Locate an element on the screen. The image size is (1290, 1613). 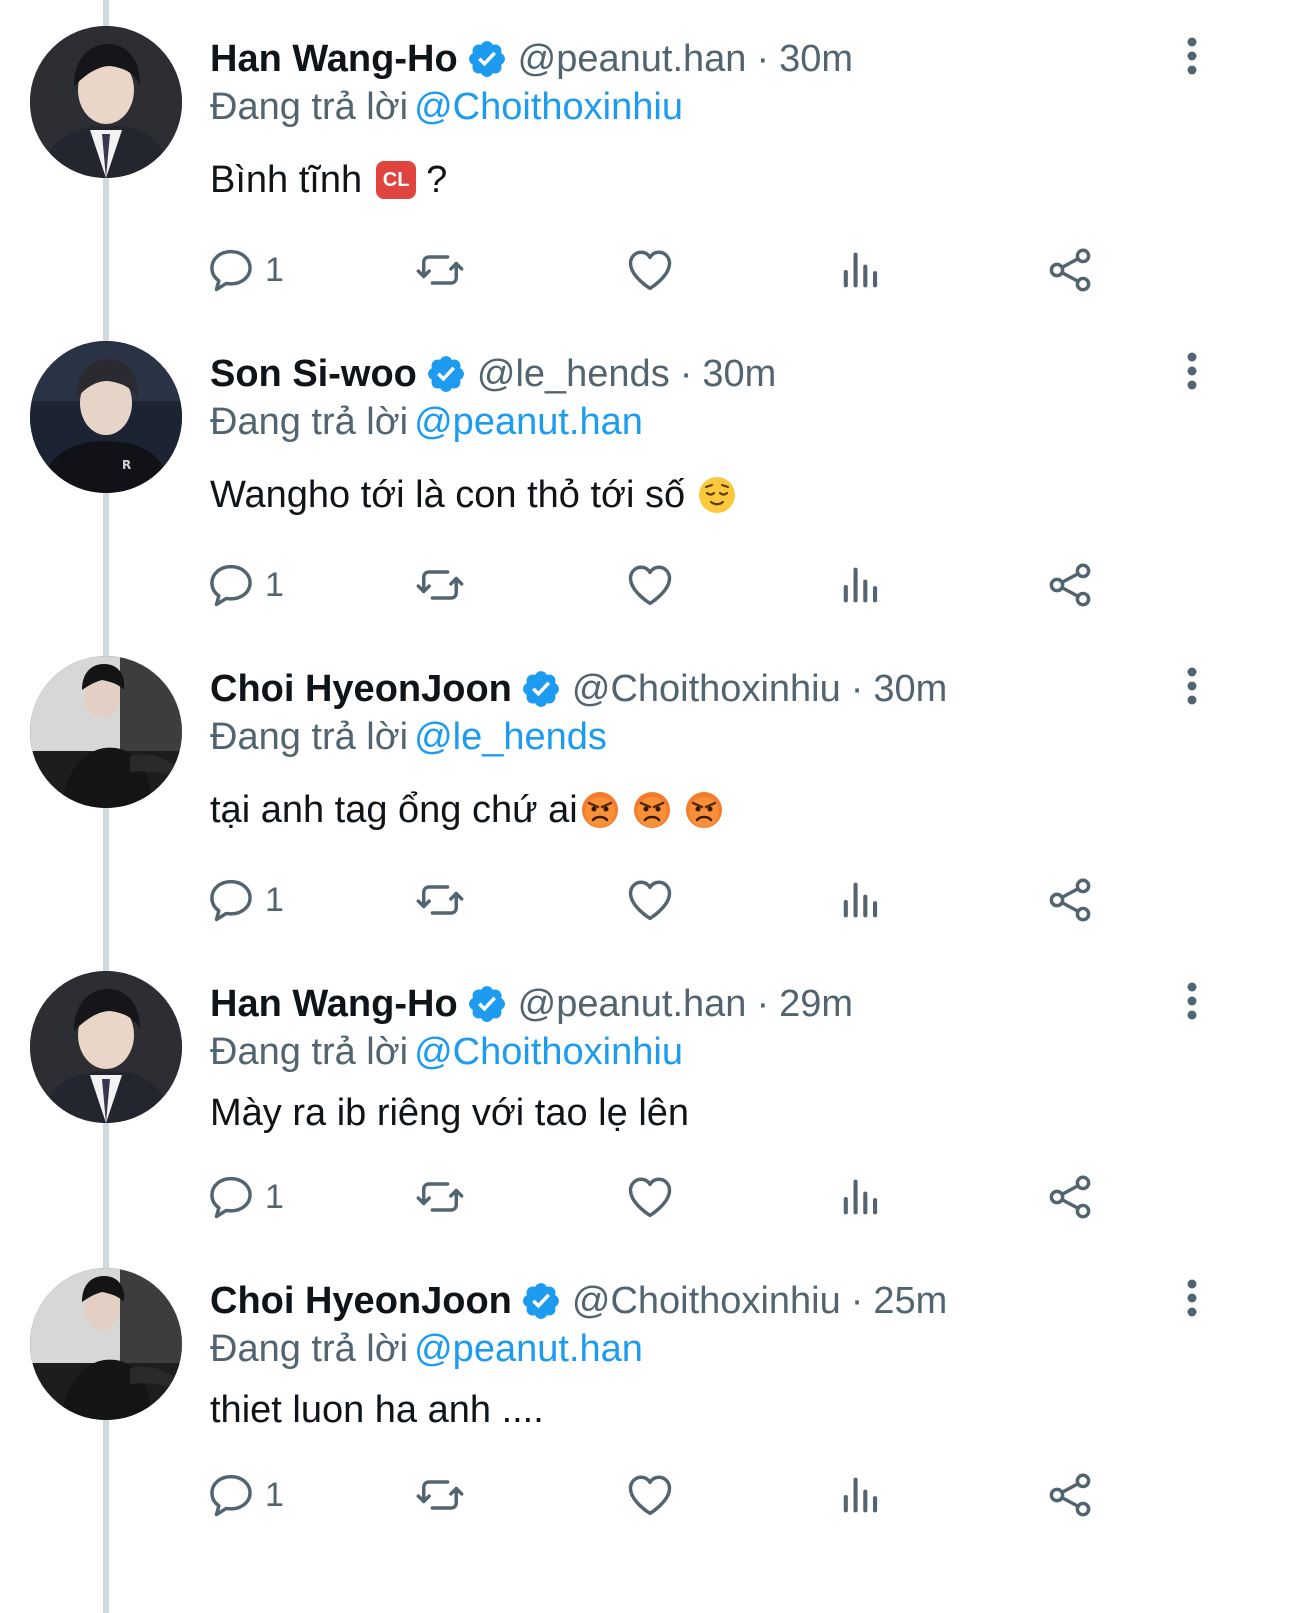
tweet-header: Son Si-woo @le_hends · 30m is located at coordinates (493, 374).